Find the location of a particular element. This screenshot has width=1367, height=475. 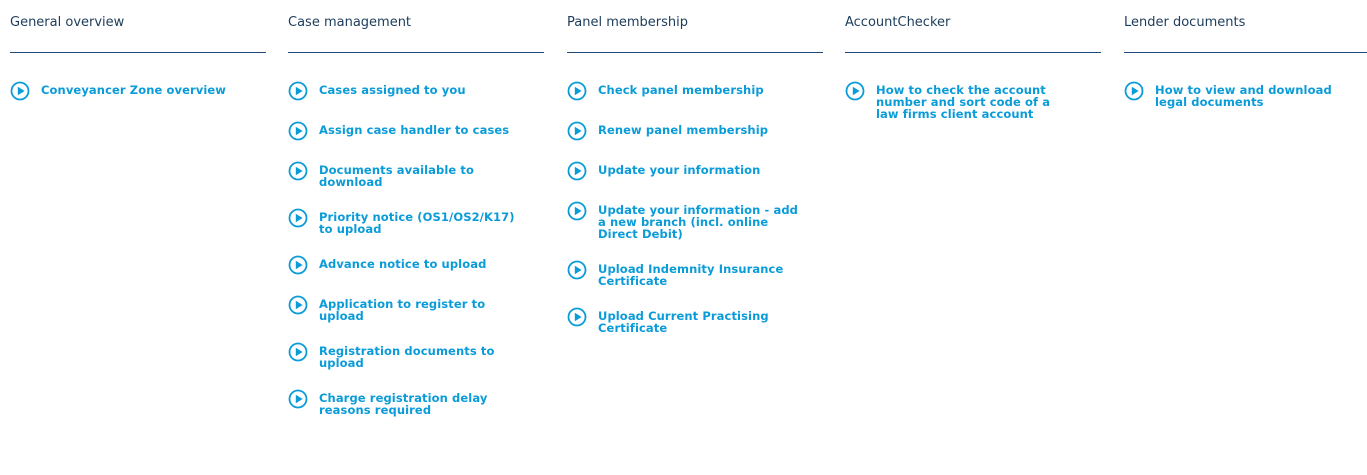

link-label: Assign case handler to cases is located at coordinates (431, 128).